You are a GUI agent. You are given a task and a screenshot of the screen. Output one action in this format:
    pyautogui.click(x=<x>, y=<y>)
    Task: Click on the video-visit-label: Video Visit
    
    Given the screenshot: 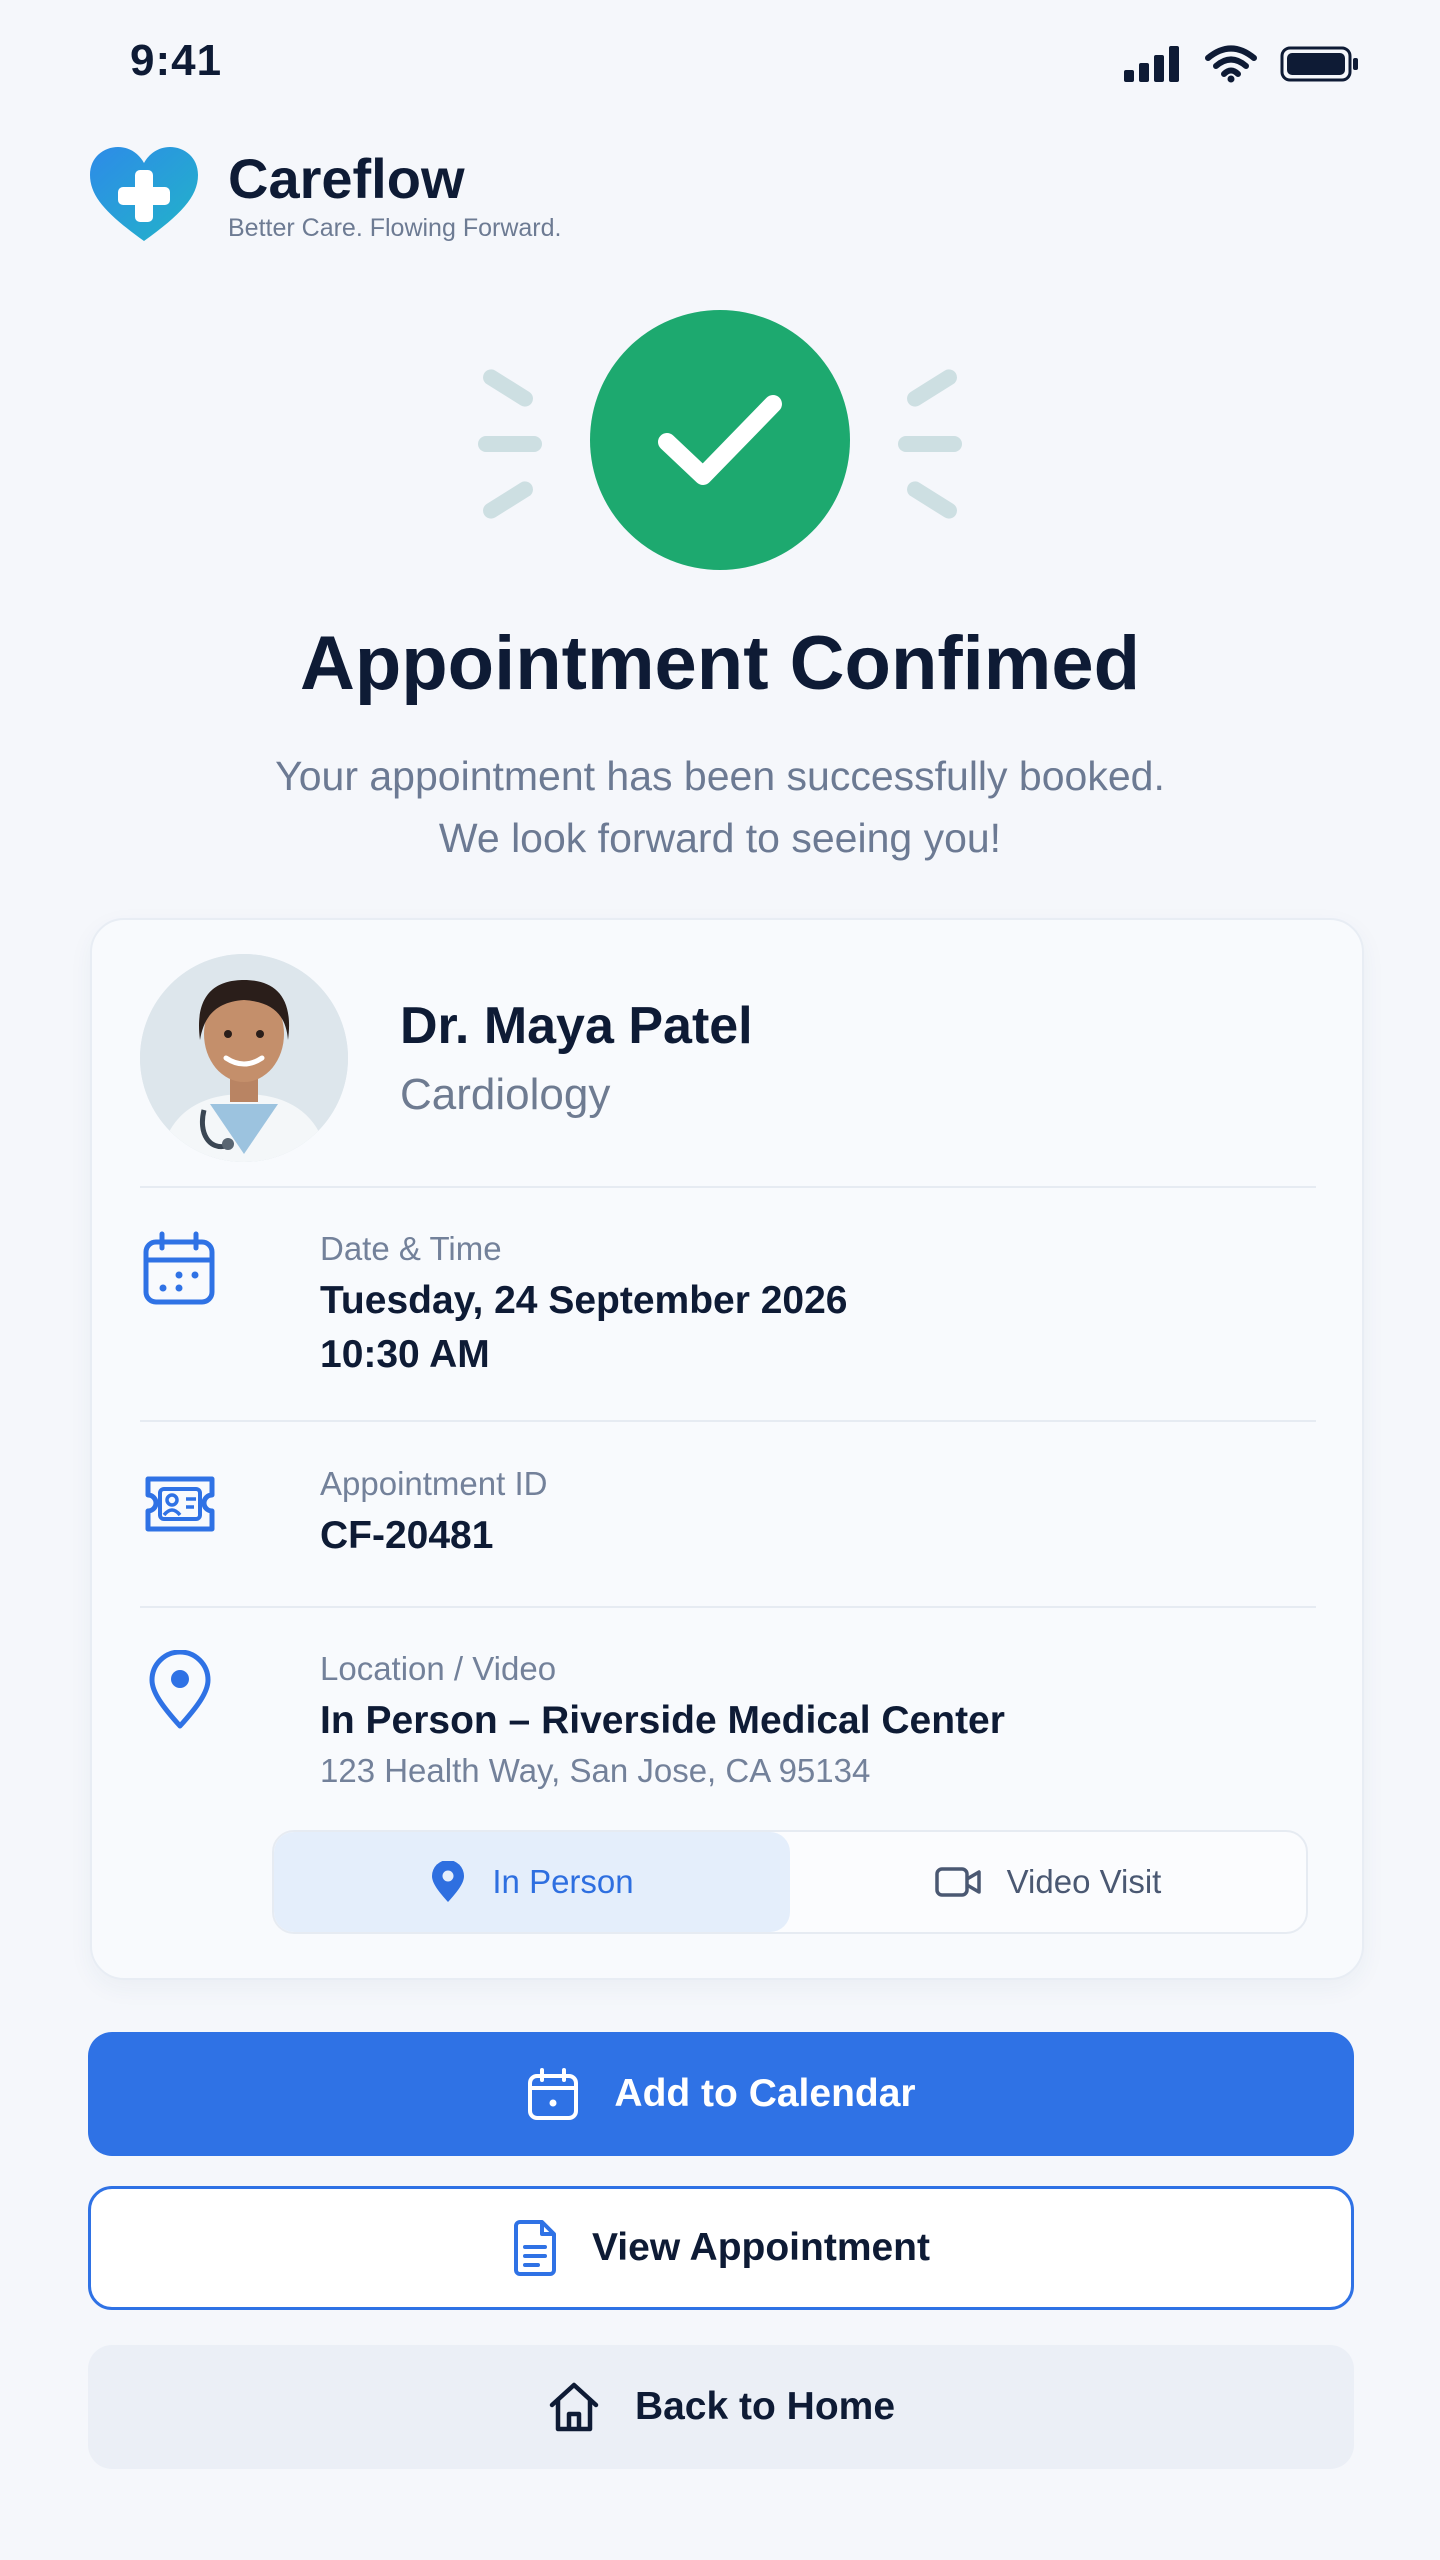 What is the action you would take?
    pyautogui.click(x=1084, y=1881)
    